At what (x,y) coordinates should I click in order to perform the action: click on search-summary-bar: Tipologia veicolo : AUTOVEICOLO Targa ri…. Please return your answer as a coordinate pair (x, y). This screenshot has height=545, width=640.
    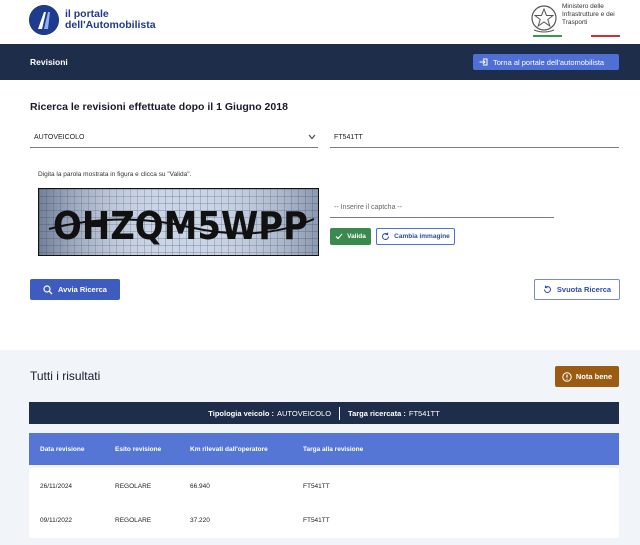
    Looking at the image, I should click on (324, 413).